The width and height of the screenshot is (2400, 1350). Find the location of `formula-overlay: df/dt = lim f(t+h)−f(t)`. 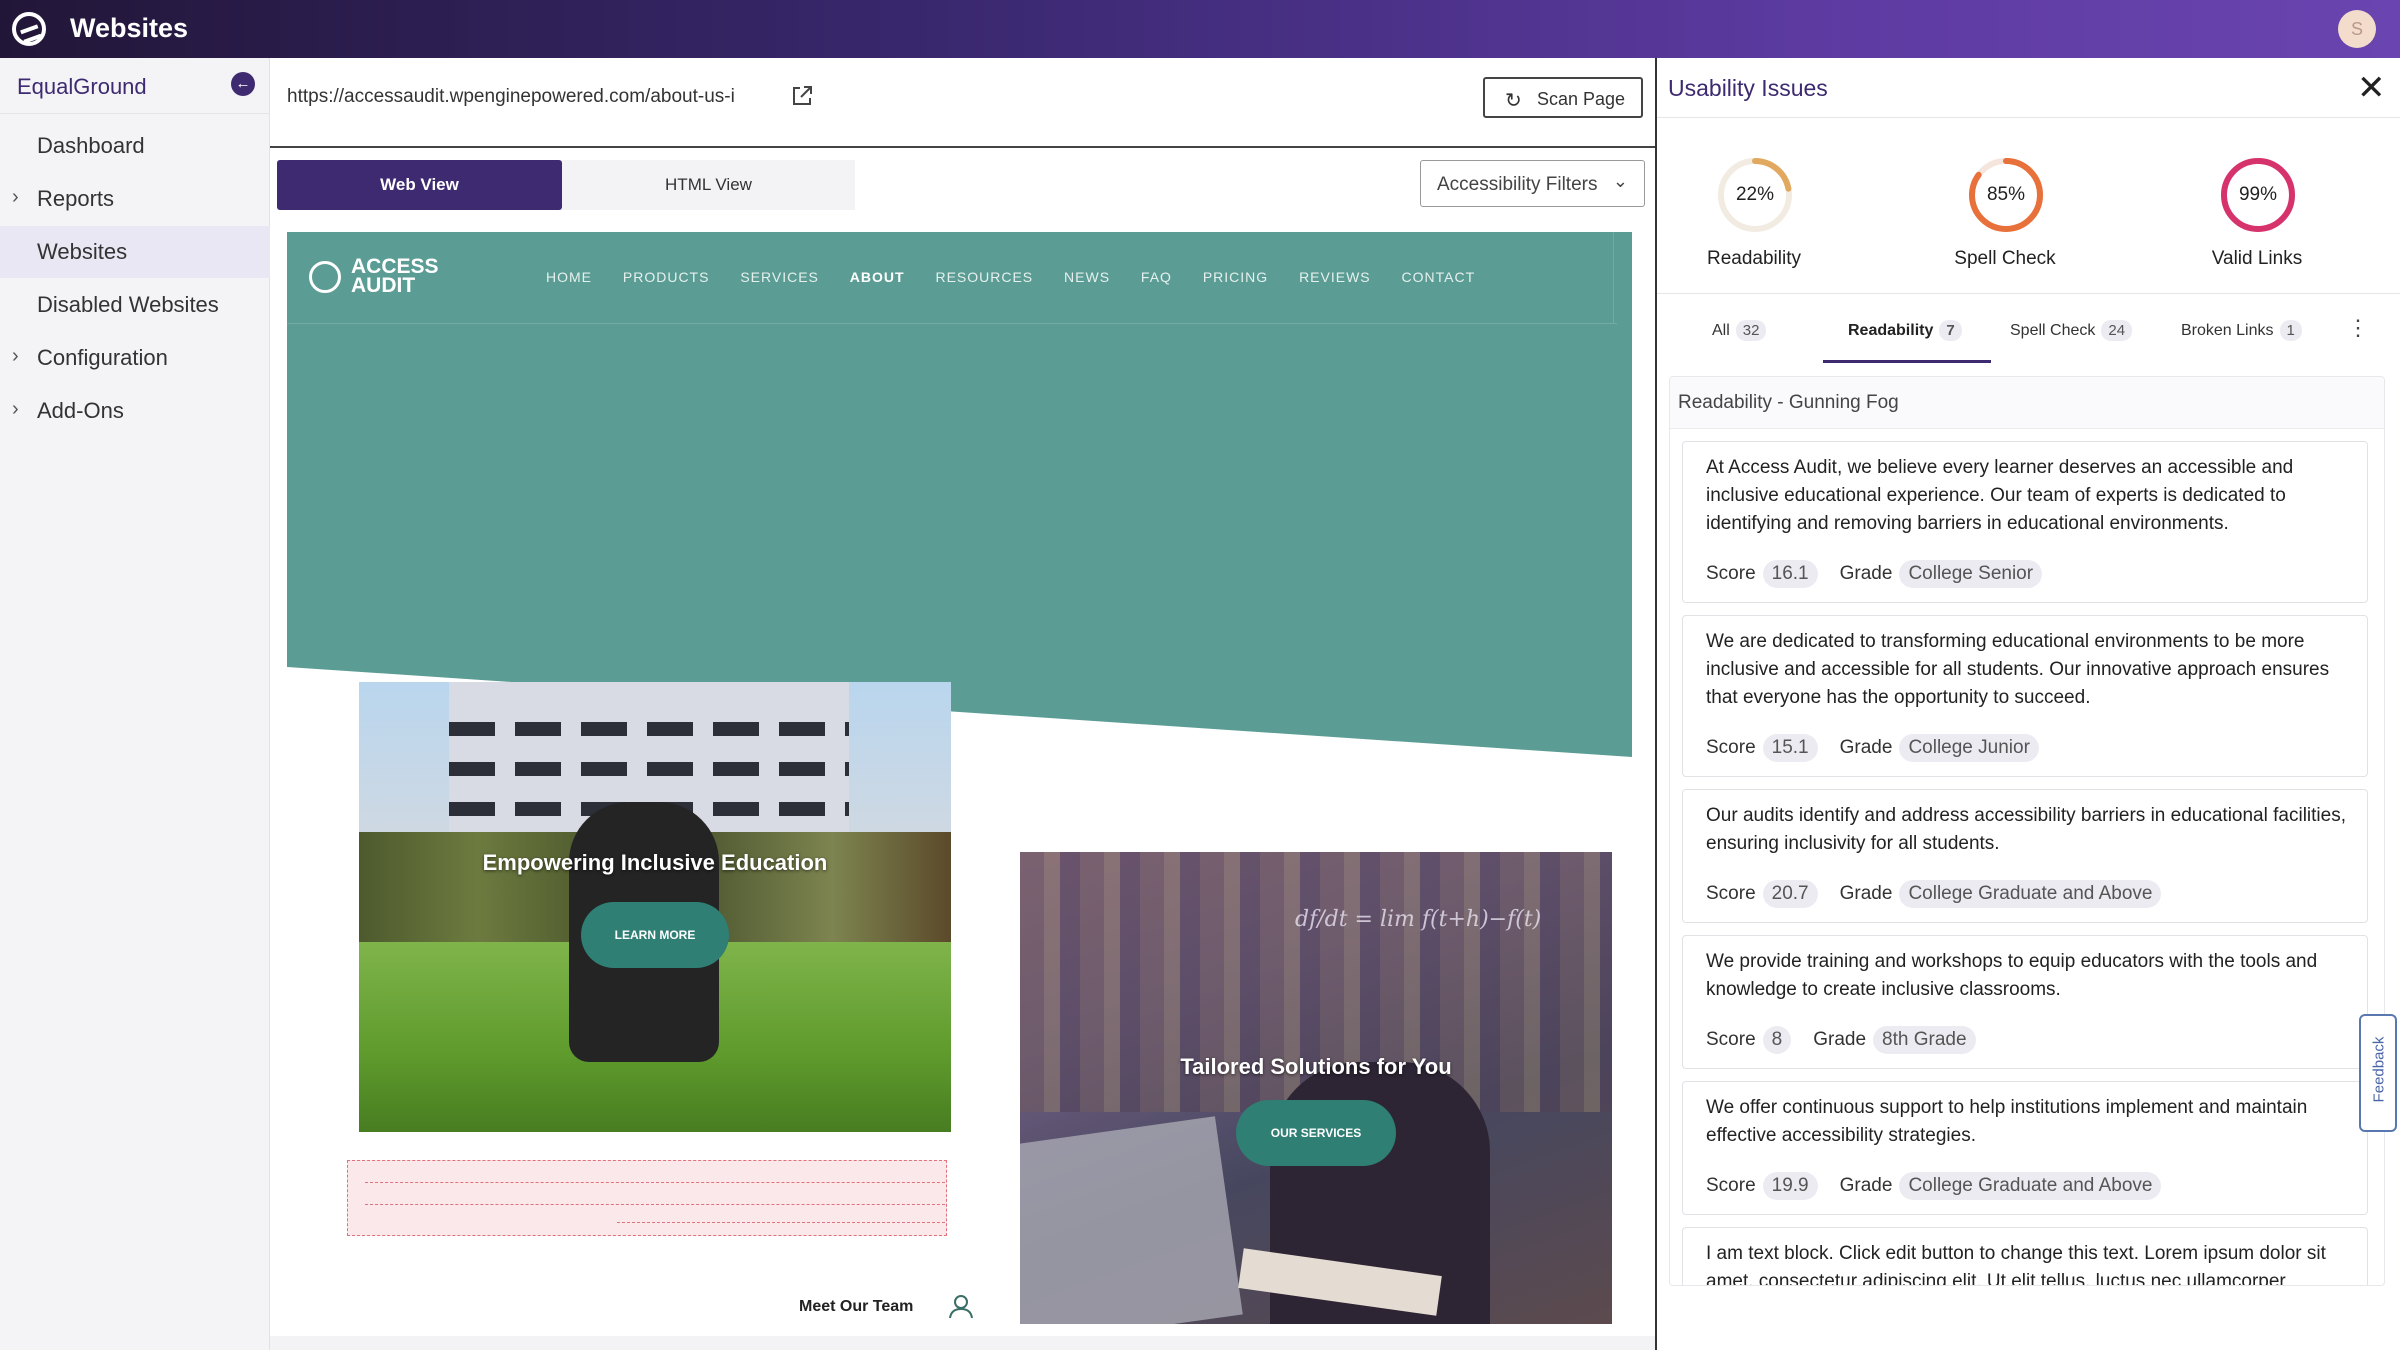

formula-overlay: df/dt = lim f(t+h)−f(t) is located at coordinates (1418, 919).